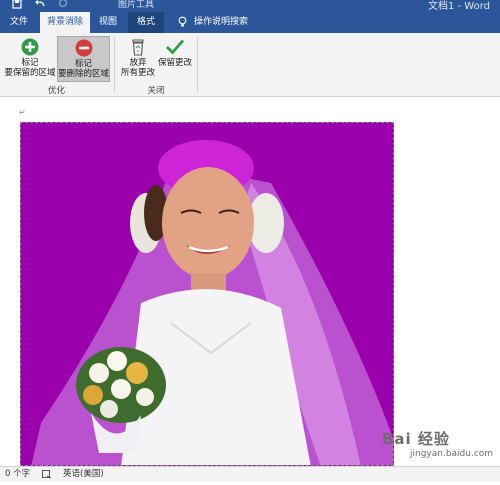  I want to click on proofing-icon, so click(47, 477).